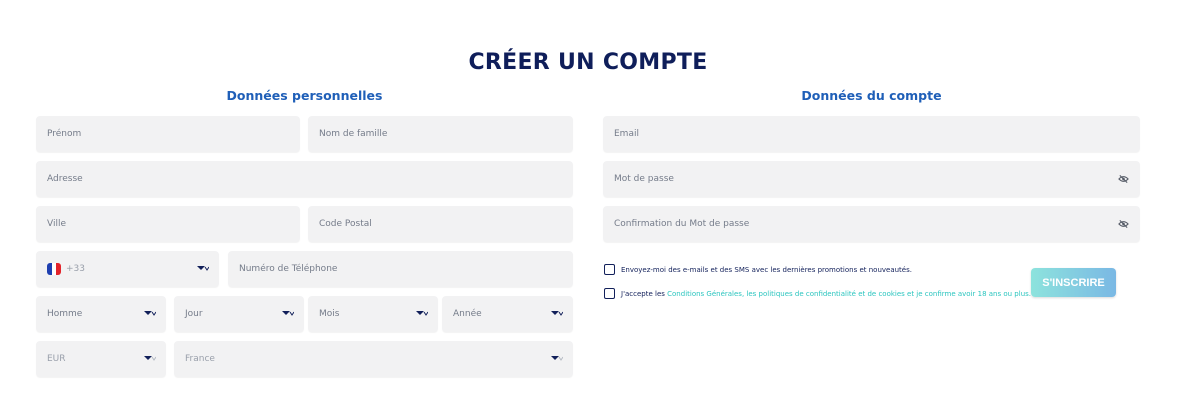  Describe the element at coordinates (440, 224) in the screenshot. I see `postal-code-field: Code Postal` at that location.